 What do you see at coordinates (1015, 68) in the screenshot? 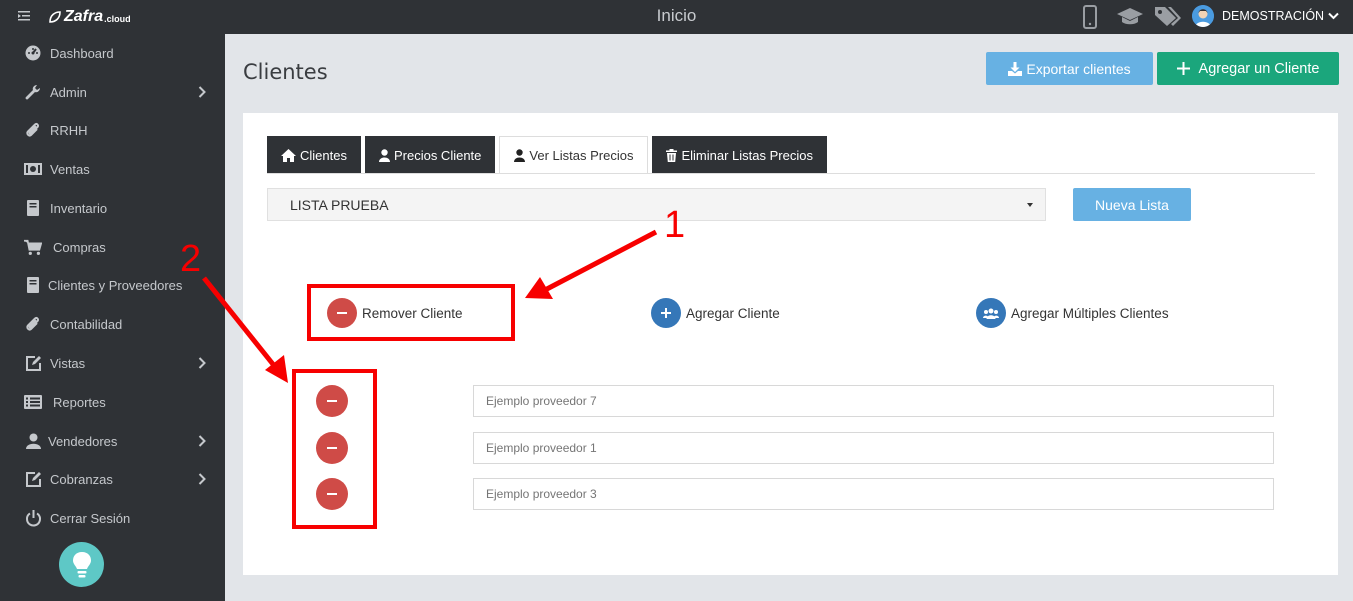
I see `download-icon` at bounding box center [1015, 68].